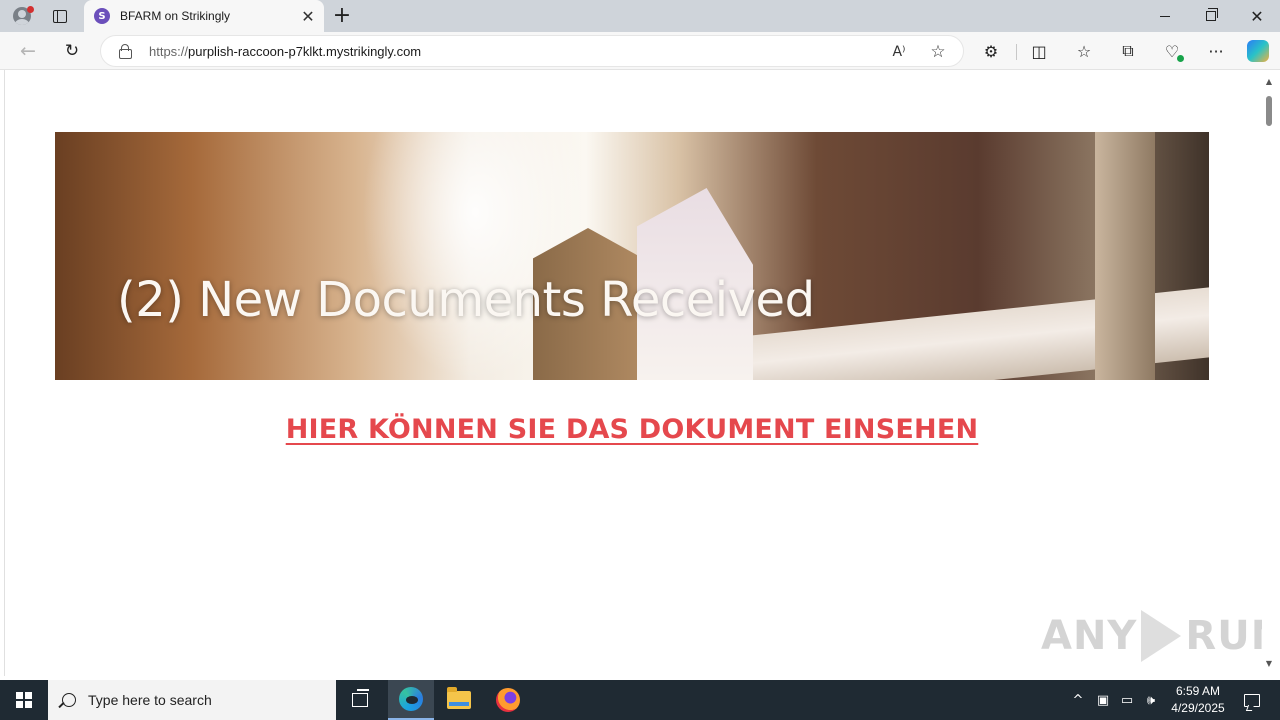 This screenshot has width=1280, height=720. What do you see at coordinates (1161, 636) in the screenshot?
I see `watermark-play-icon` at bounding box center [1161, 636].